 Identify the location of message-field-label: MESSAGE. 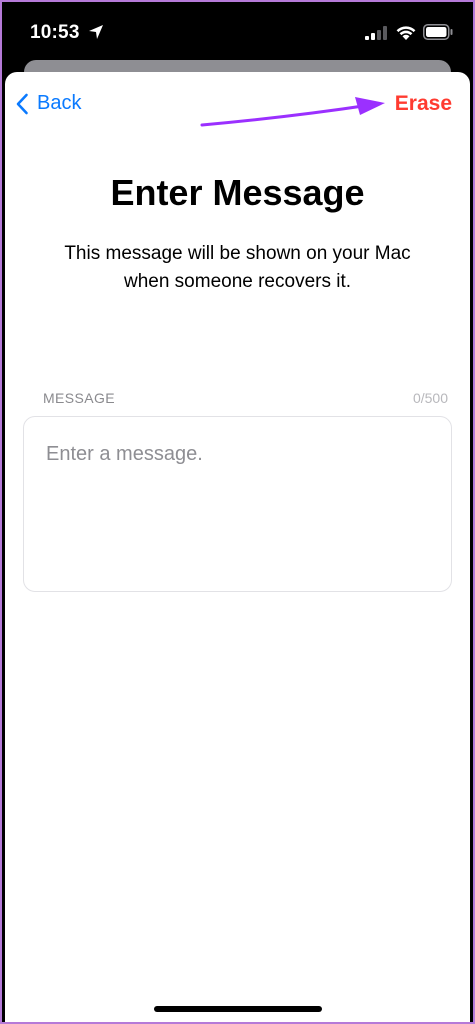
(79, 398).